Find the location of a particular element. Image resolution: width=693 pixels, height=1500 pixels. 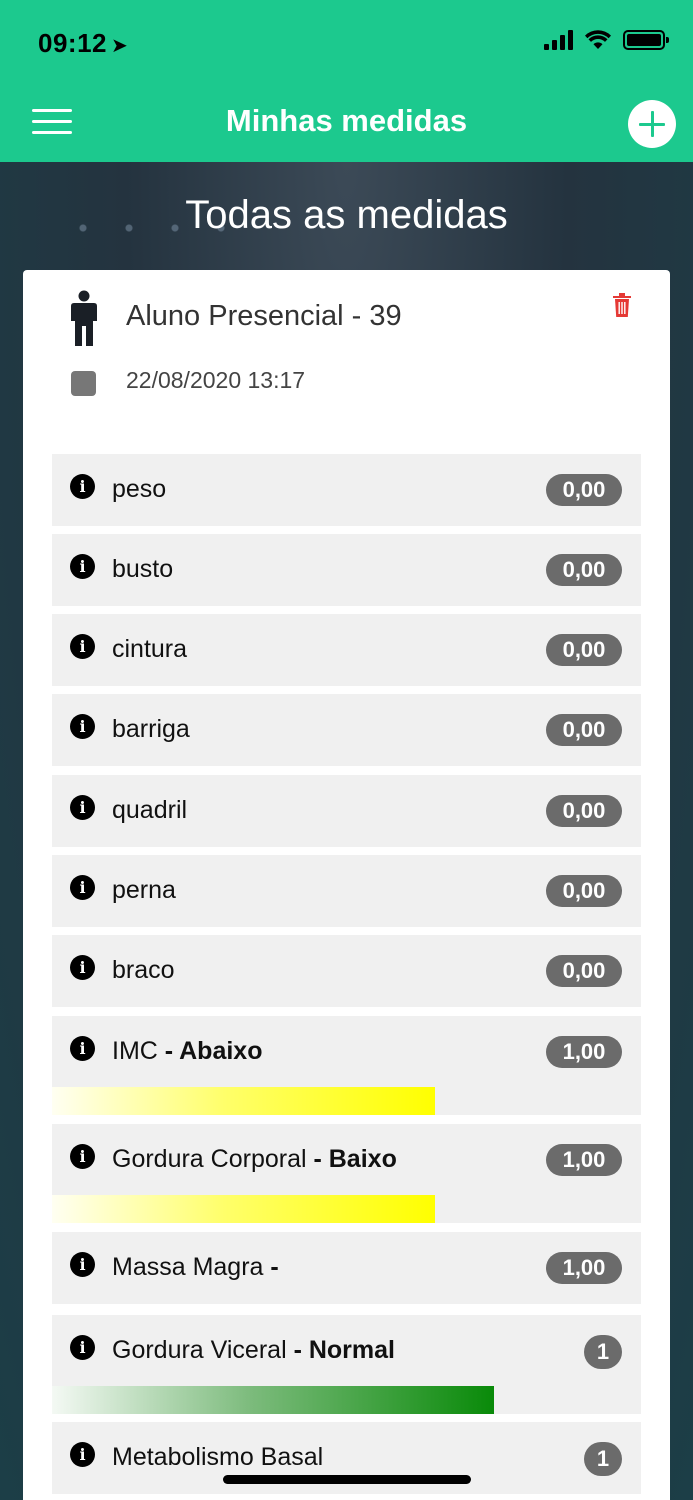

imc-level-bar is located at coordinates (243, 1101).